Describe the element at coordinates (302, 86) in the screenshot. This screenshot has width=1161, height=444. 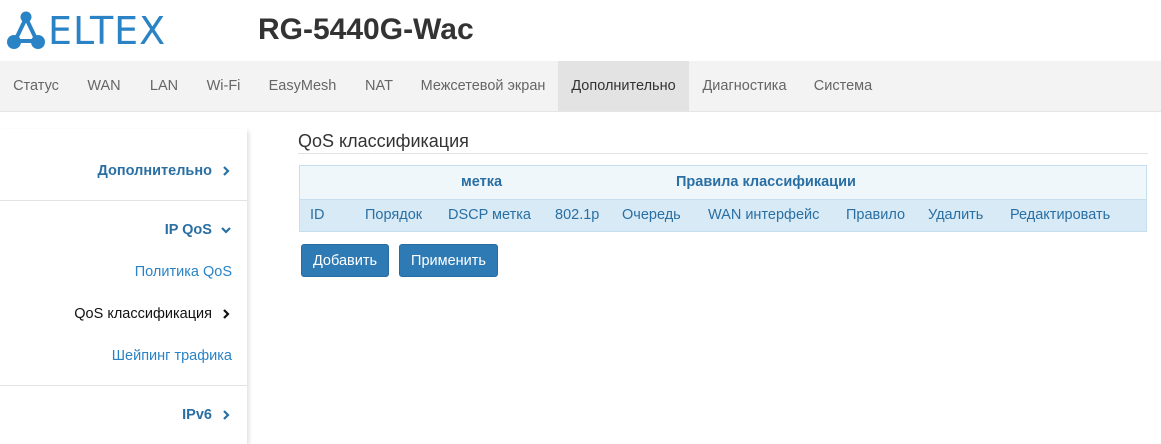
I see `nav-tab-easymesh: EasyMesh` at that location.